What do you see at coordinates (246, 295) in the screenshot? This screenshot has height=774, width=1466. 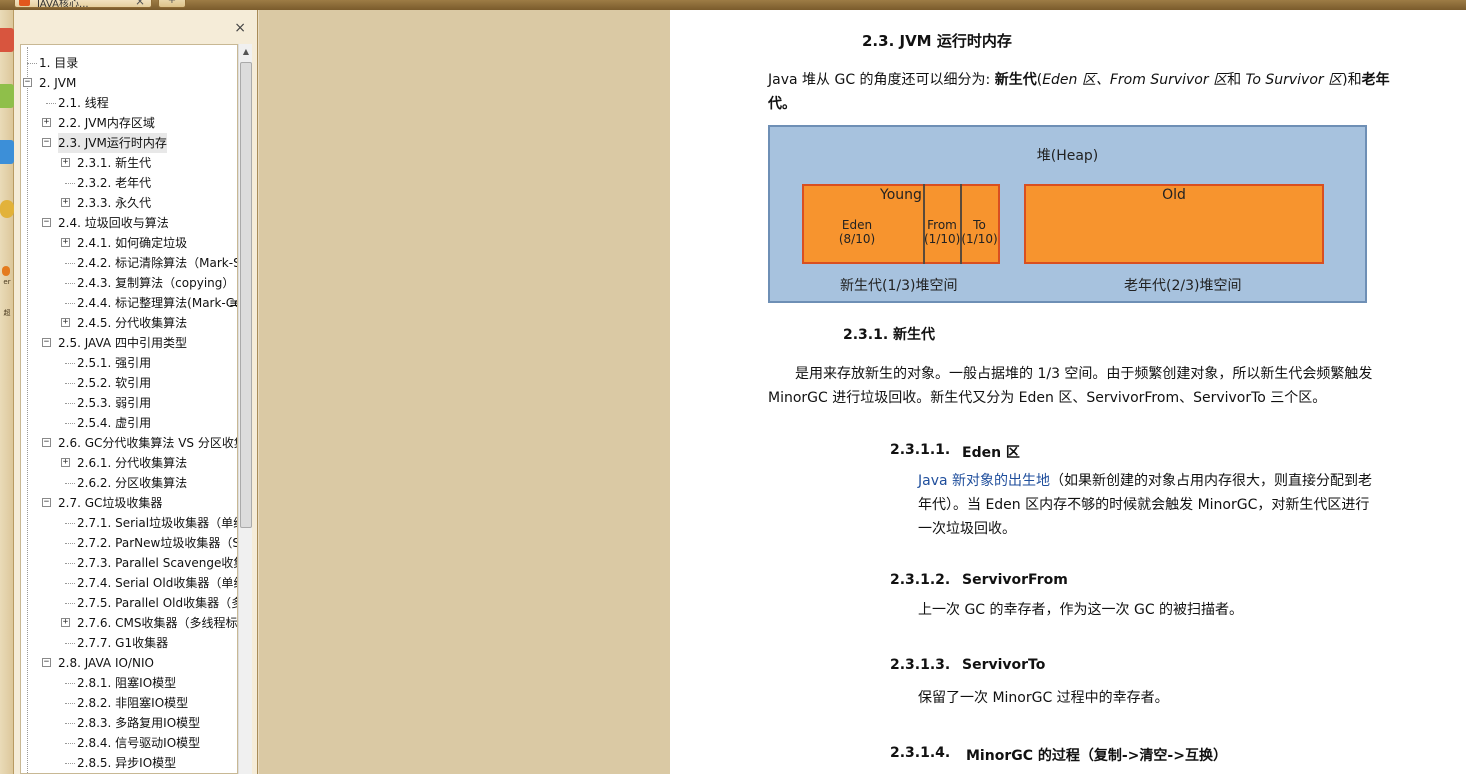 I see `scroll-thumb` at bounding box center [246, 295].